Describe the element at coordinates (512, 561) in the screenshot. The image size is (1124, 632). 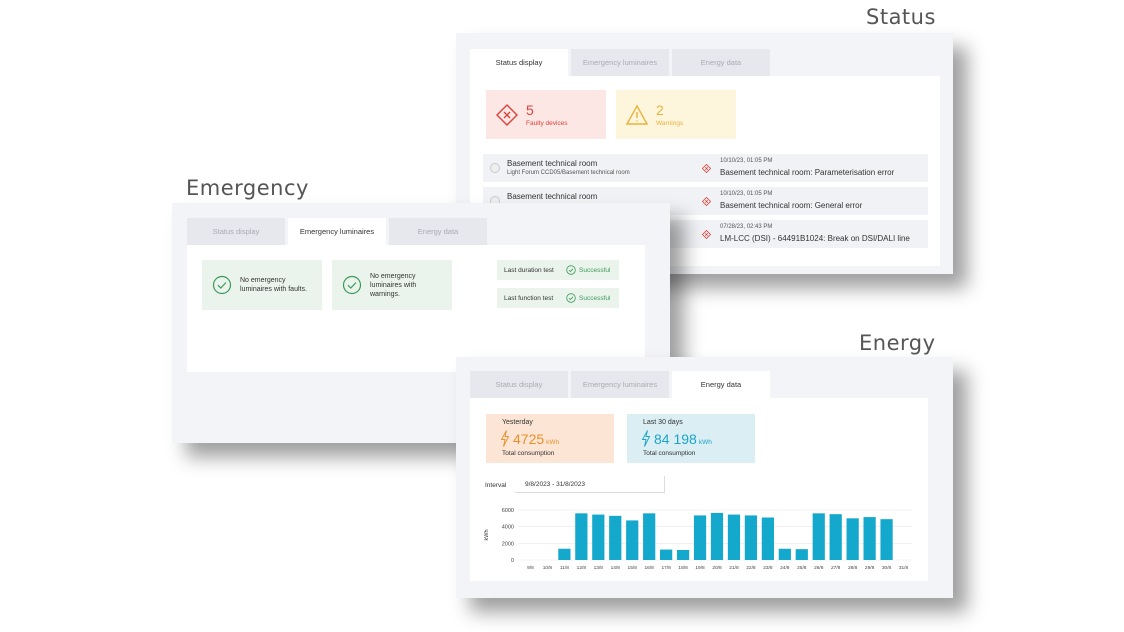
I see `y-tick-label: 0` at that location.